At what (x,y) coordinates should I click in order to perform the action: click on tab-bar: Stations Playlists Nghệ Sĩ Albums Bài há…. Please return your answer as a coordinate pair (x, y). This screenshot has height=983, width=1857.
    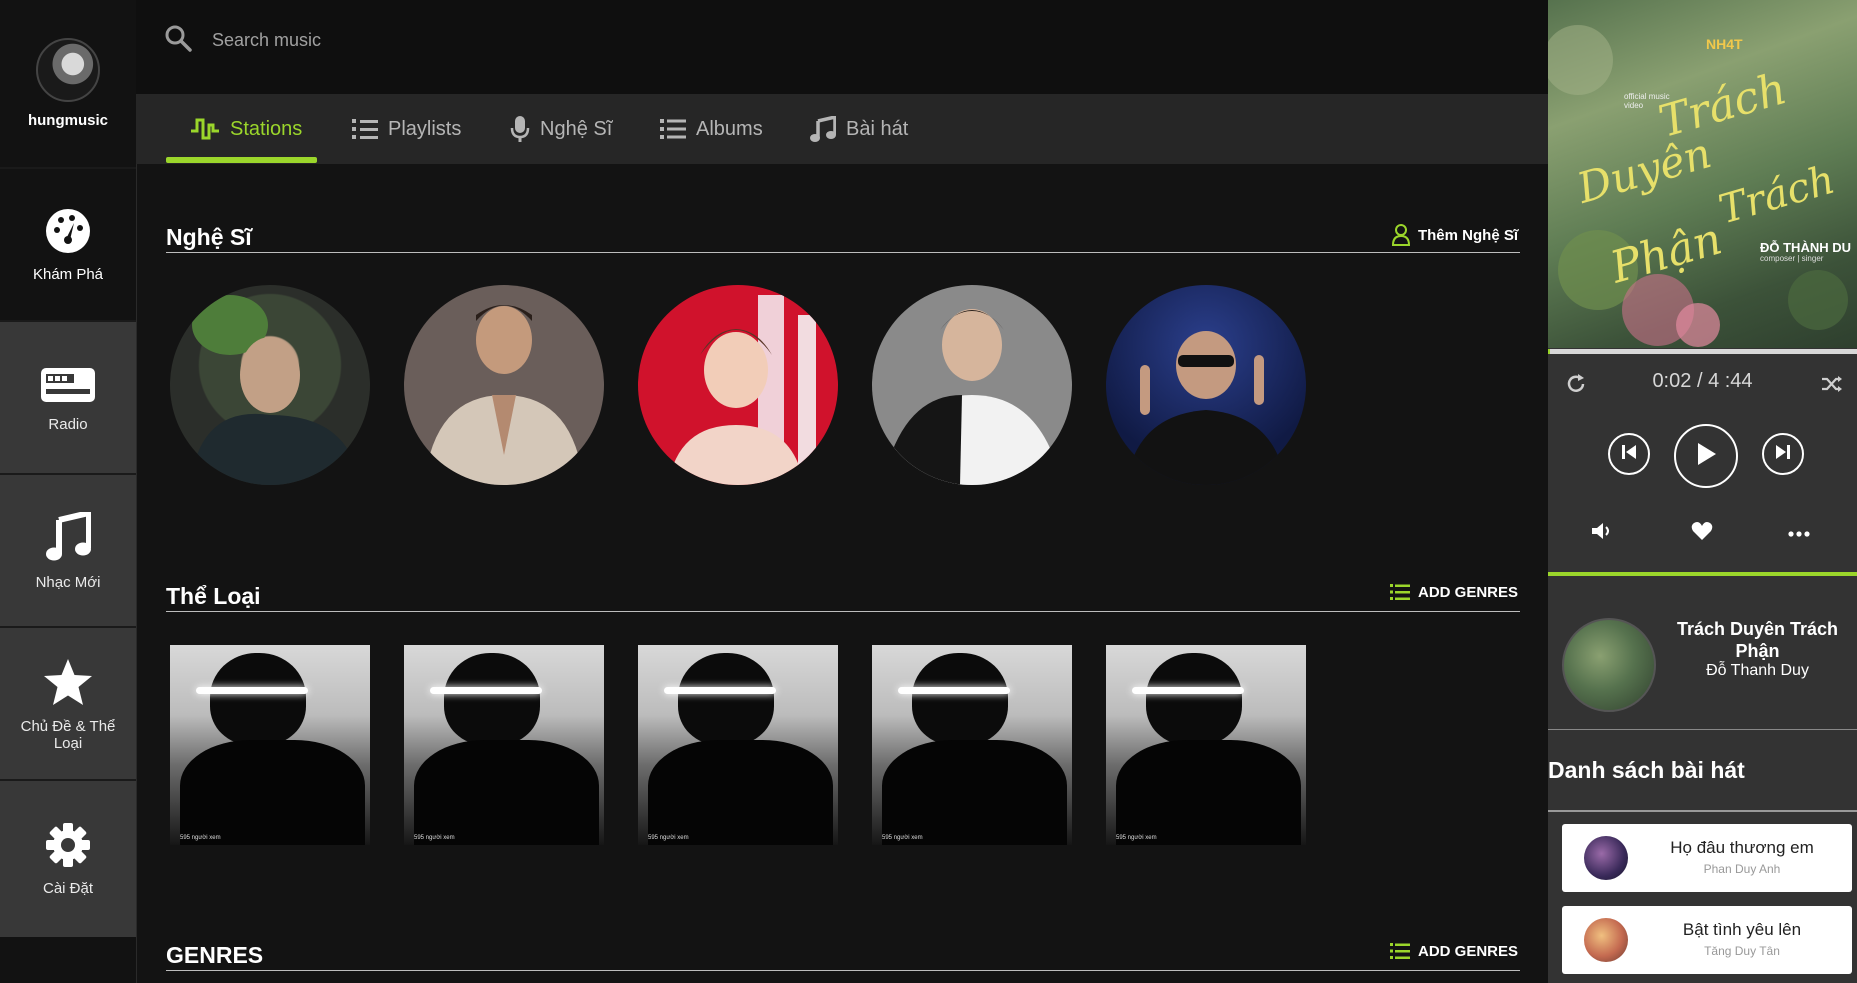
    Looking at the image, I should click on (842, 129).